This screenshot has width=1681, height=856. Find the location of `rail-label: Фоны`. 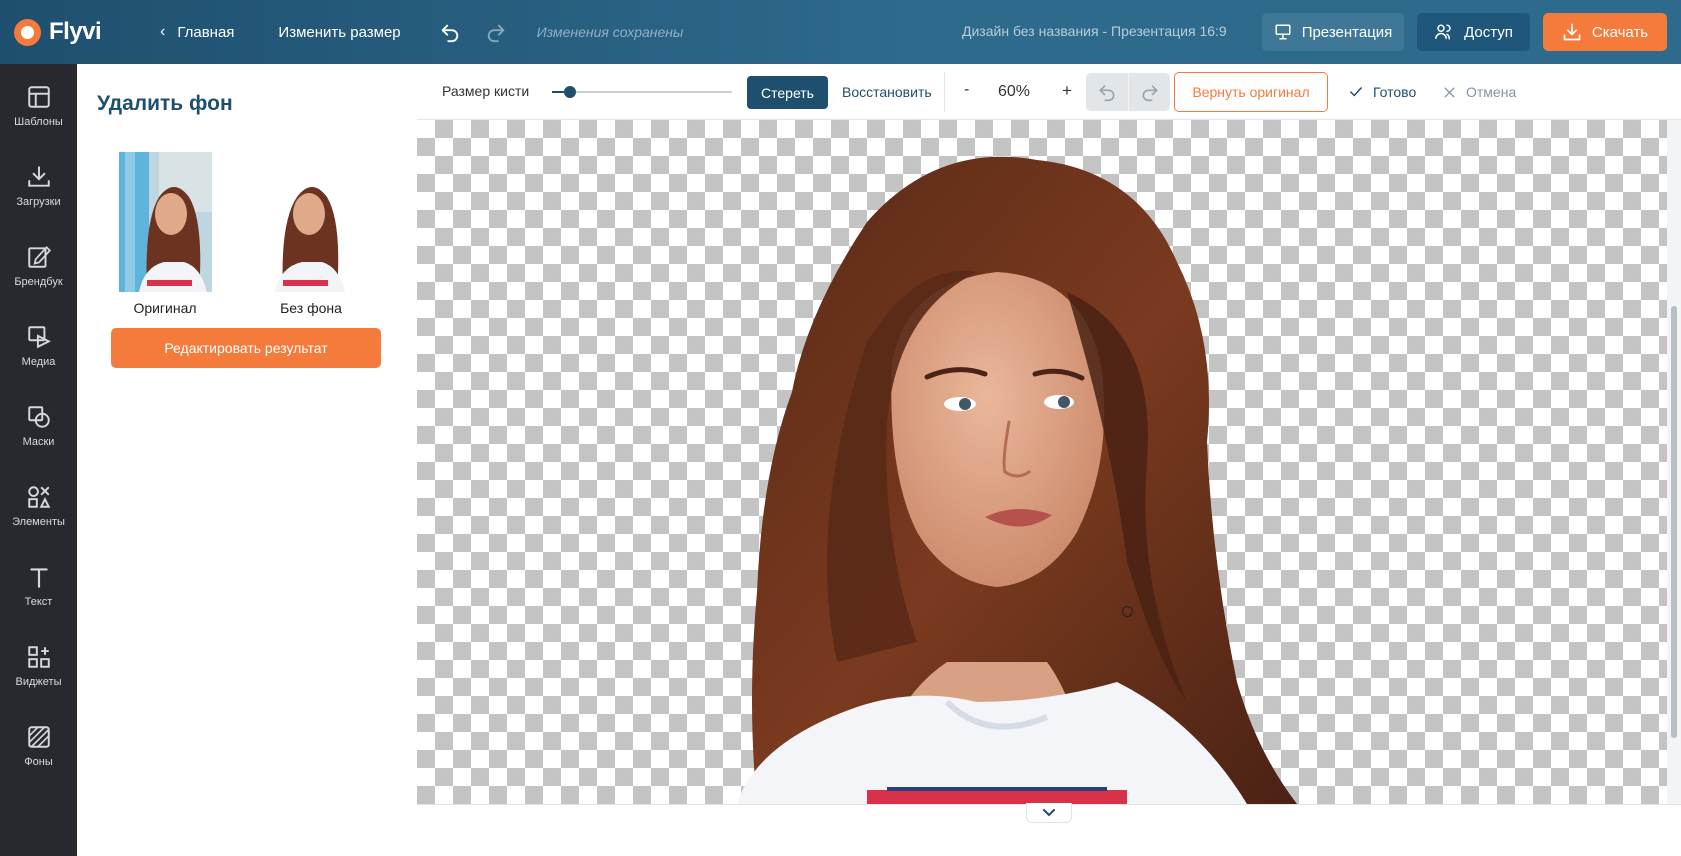

rail-label: Фоны is located at coordinates (38, 762).